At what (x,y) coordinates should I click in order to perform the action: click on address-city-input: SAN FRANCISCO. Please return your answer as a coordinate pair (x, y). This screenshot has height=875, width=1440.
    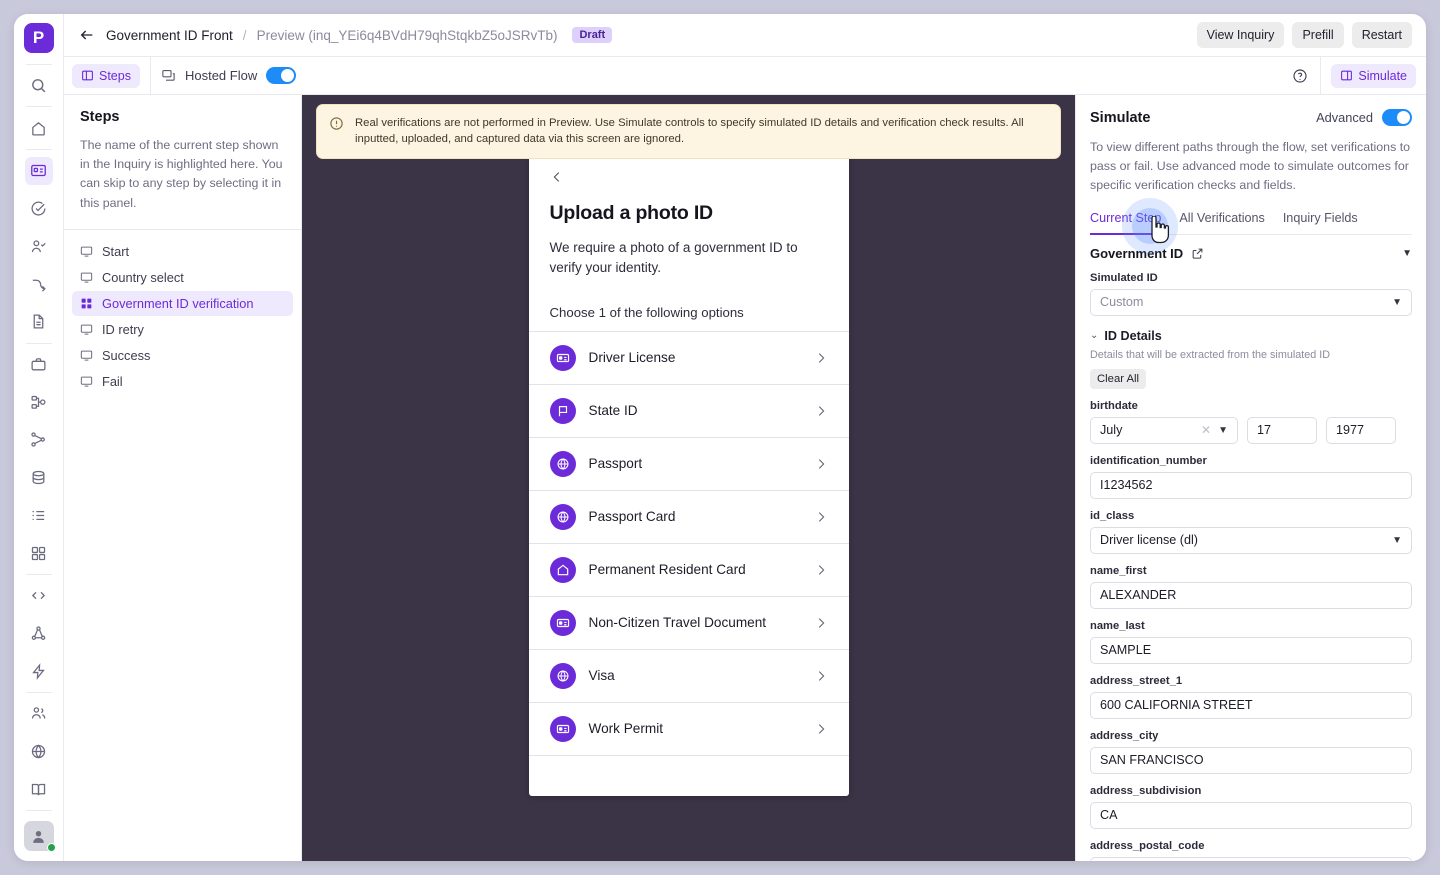
    Looking at the image, I should click on (1251, 760).